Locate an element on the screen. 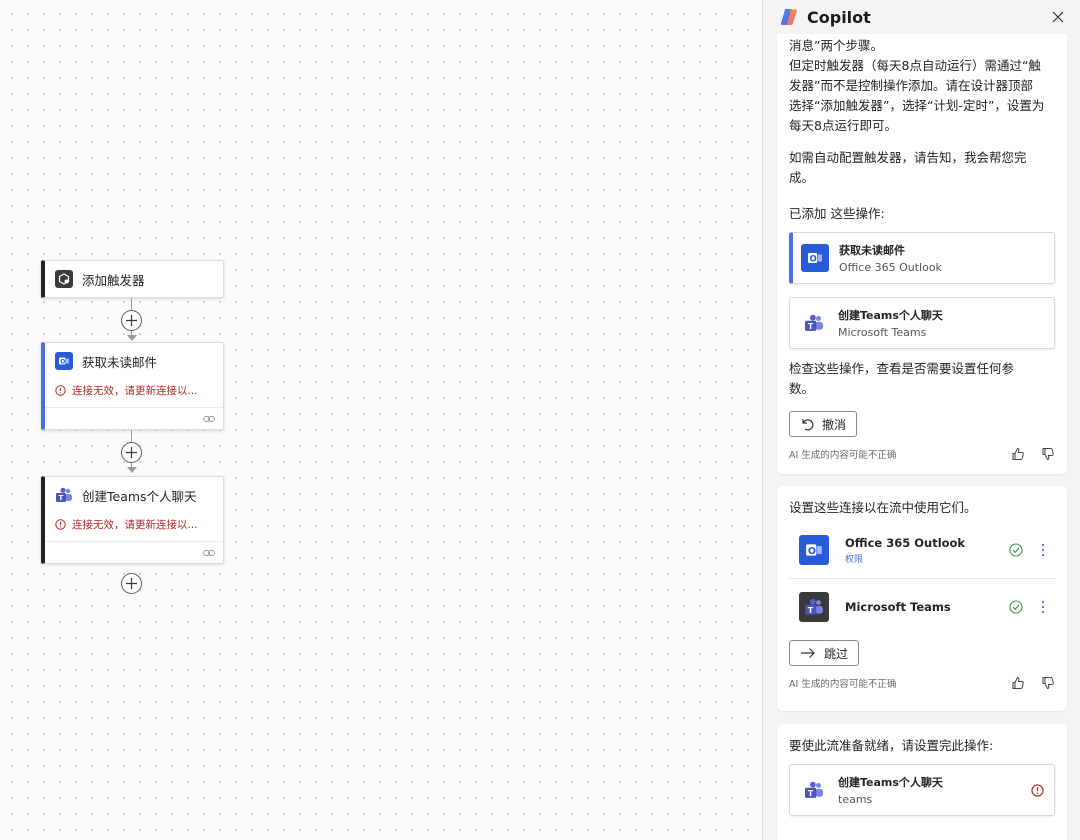  message-line: 每天8点运行即可。 is located at coordinates (843, 125).